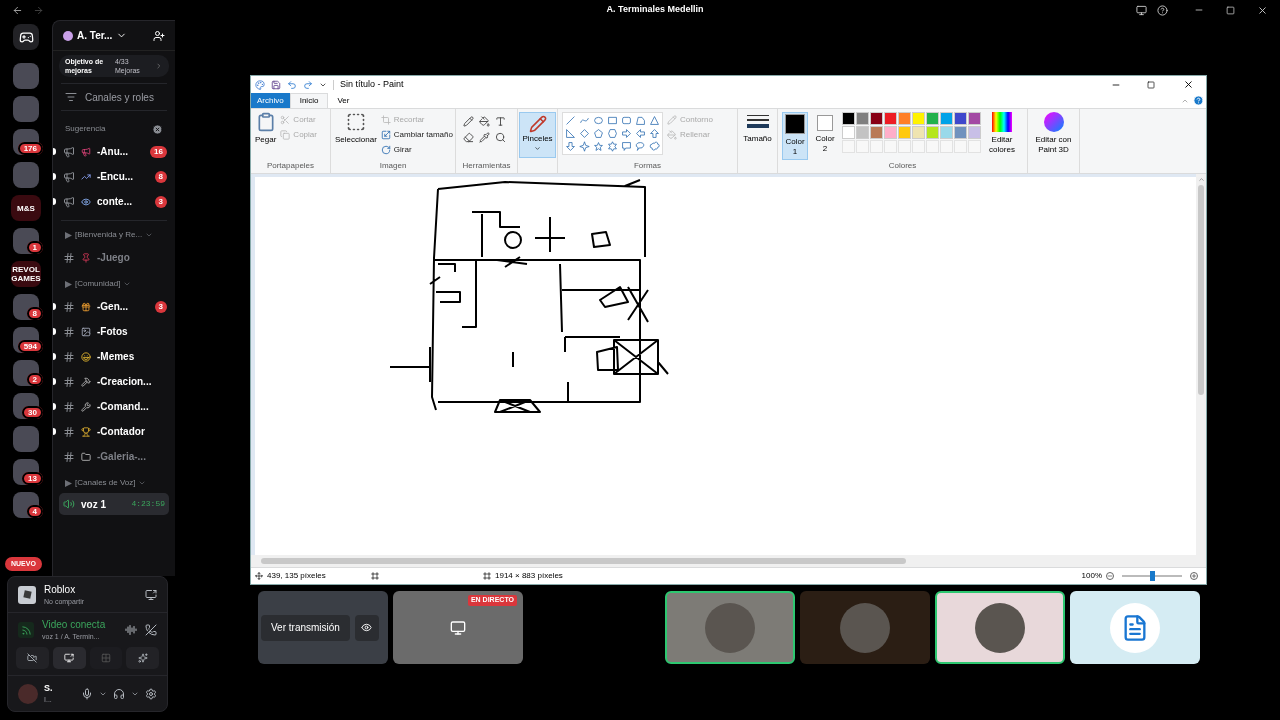 This screenshot has height=720, width=1280. What do you see at coordinates (114, 504) in the screenshot?
I see `voice-channel-item: voz 1 4:23:59` at bounding box center [114, 504].